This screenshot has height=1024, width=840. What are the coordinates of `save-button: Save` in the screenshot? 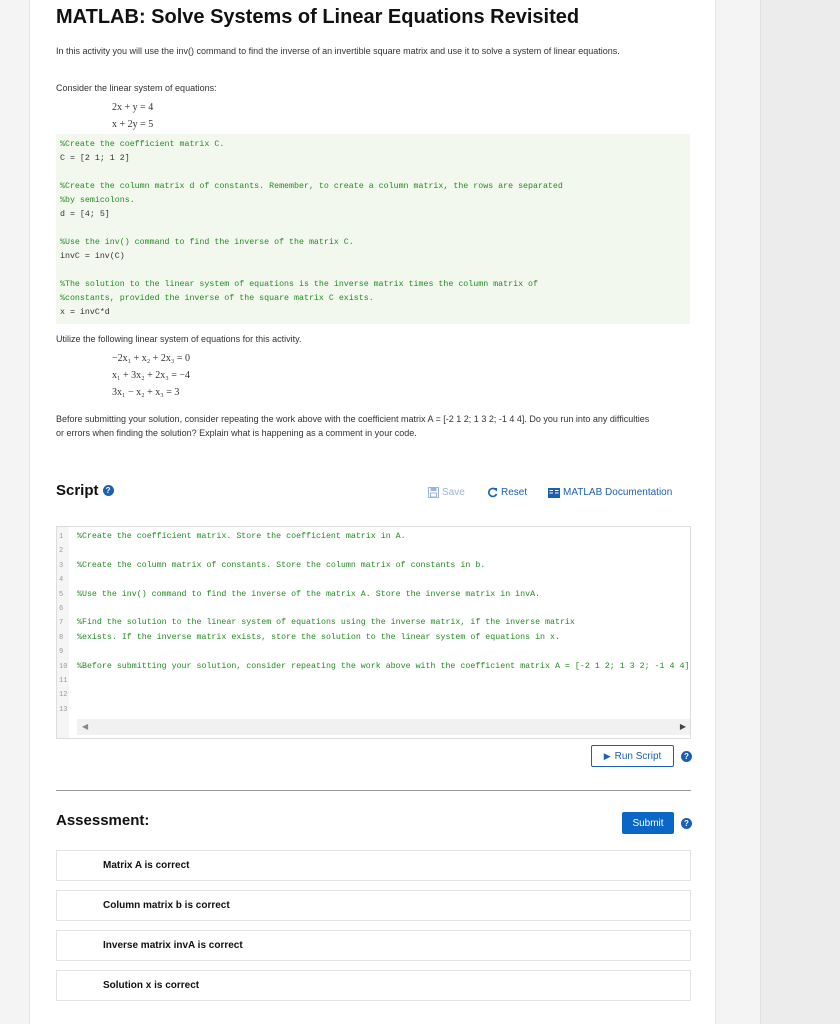 It's located at (446, 492).